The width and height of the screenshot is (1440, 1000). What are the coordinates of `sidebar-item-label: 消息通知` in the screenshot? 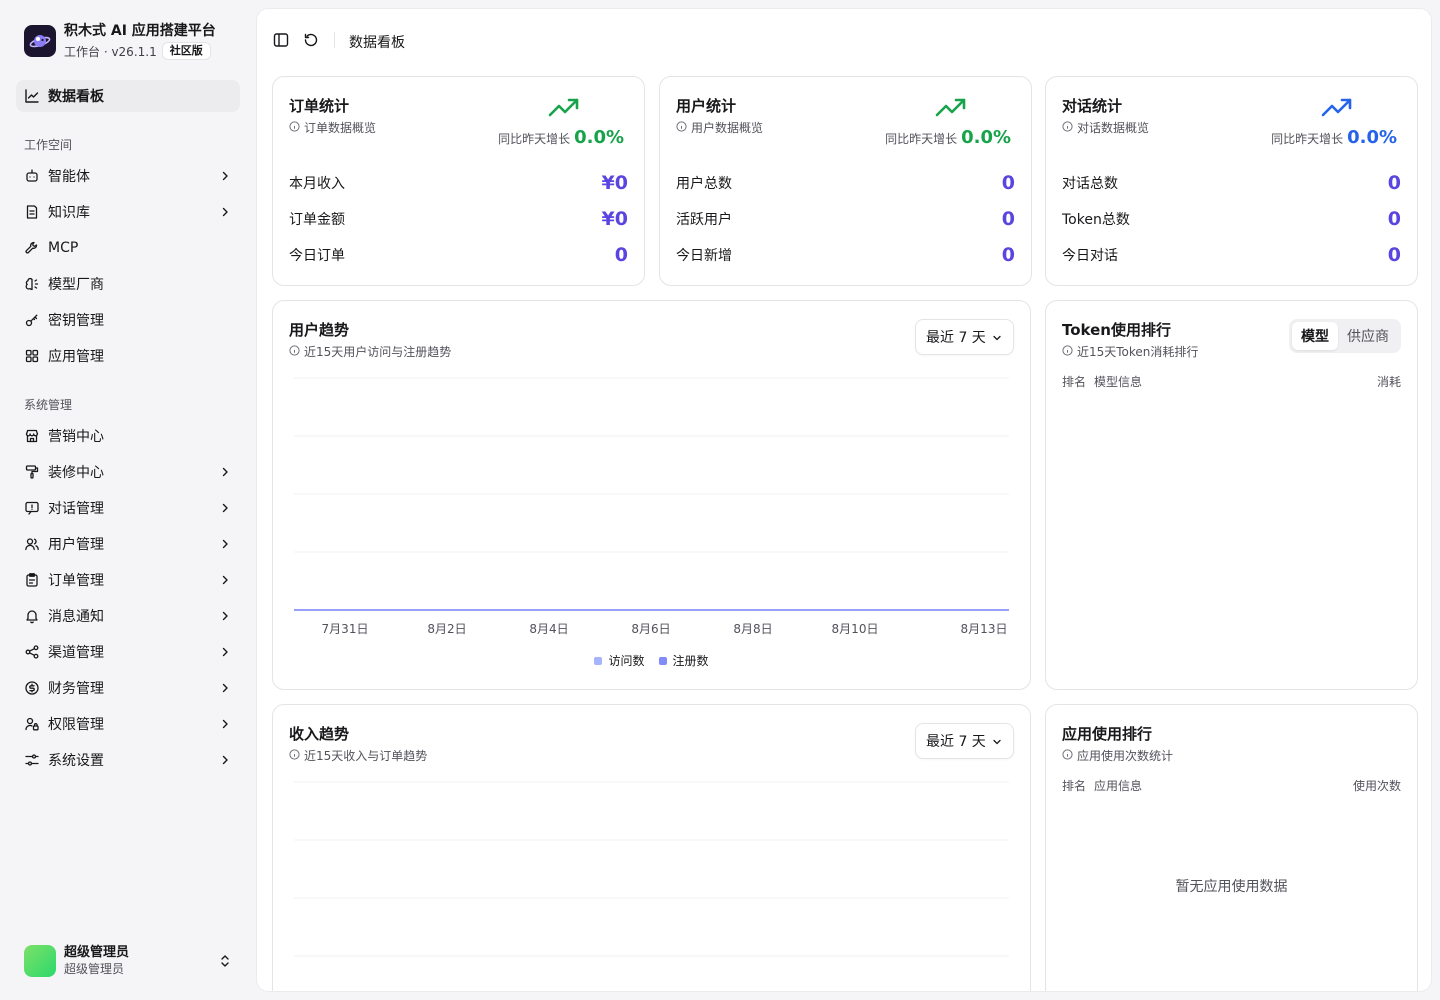 It's located at (76, 617).